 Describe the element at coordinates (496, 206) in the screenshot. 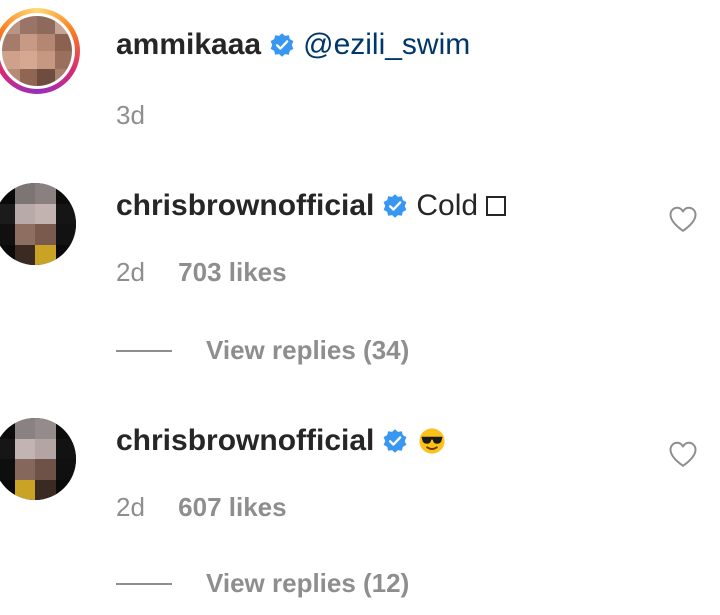

I see `missing-glyph-icon` at that location.